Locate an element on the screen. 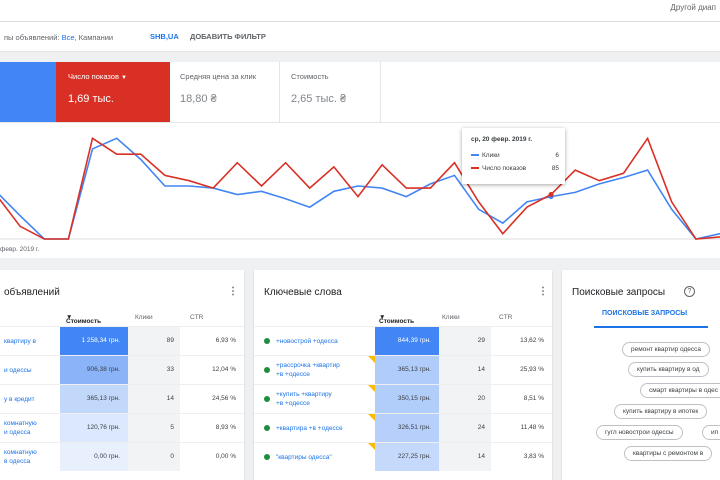 The width and height of the screenshot is (720, 480). cost-scorecard: Стоимость 2,65 тыс. ₴ is located at coordinates (331, 92).